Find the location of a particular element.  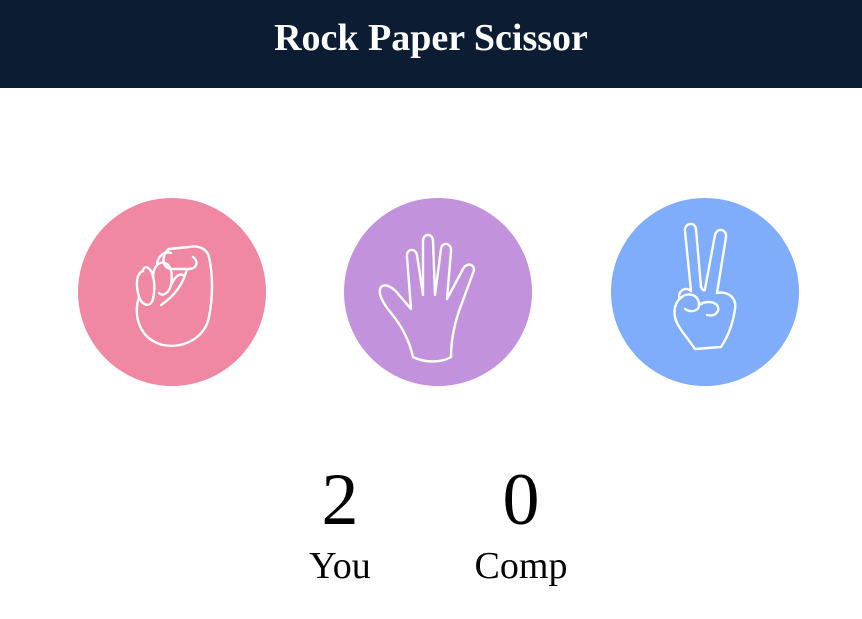

user-score-label: You is located at coordinates (340, 566).